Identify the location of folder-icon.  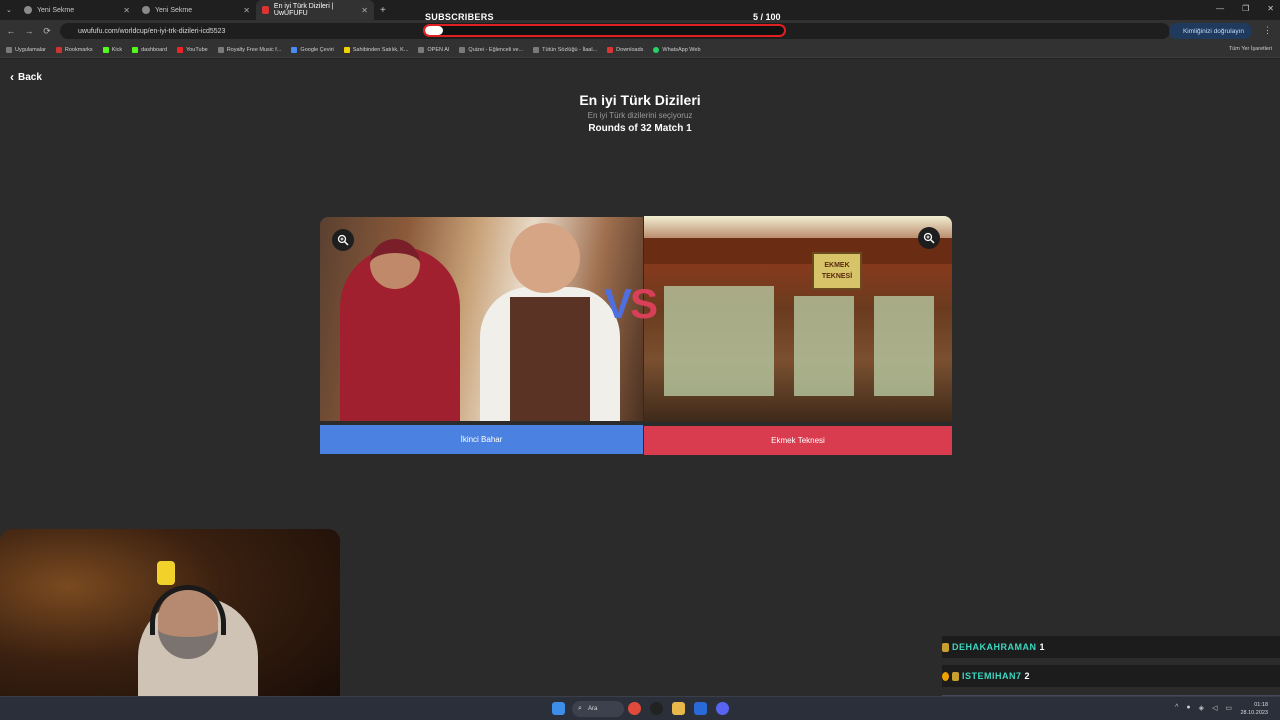
(678, 708).